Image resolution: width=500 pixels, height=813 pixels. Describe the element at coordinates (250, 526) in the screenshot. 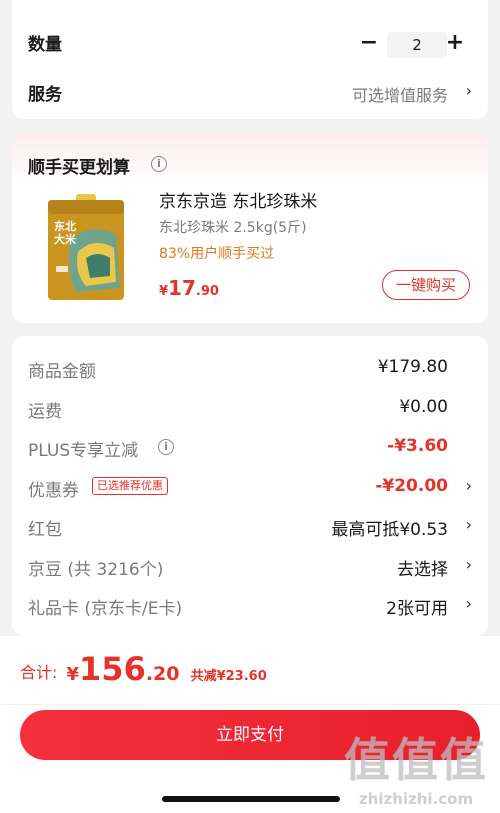

I see `red-packet-row: 红包 最高可抵¥0.53 ›` at that location.